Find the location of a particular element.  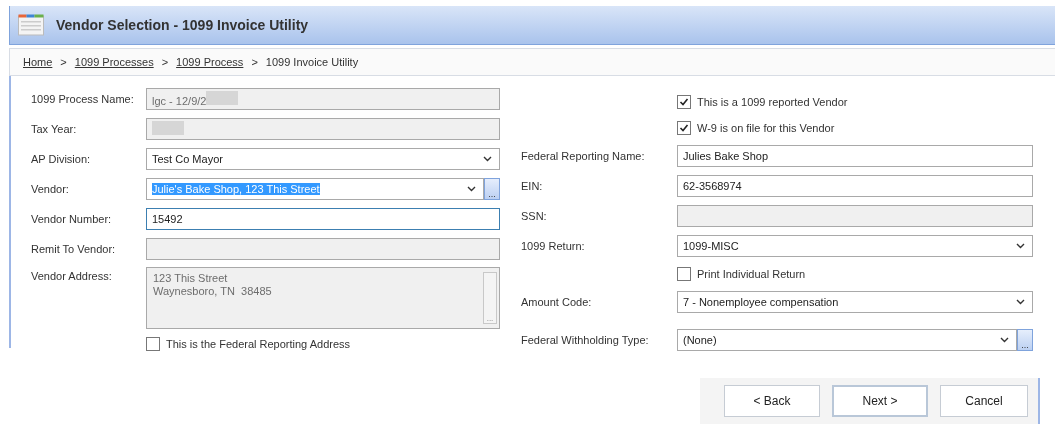

window-title: Vendor Selection - 1099 Invoice Utility is located at coordinates (182, 25).